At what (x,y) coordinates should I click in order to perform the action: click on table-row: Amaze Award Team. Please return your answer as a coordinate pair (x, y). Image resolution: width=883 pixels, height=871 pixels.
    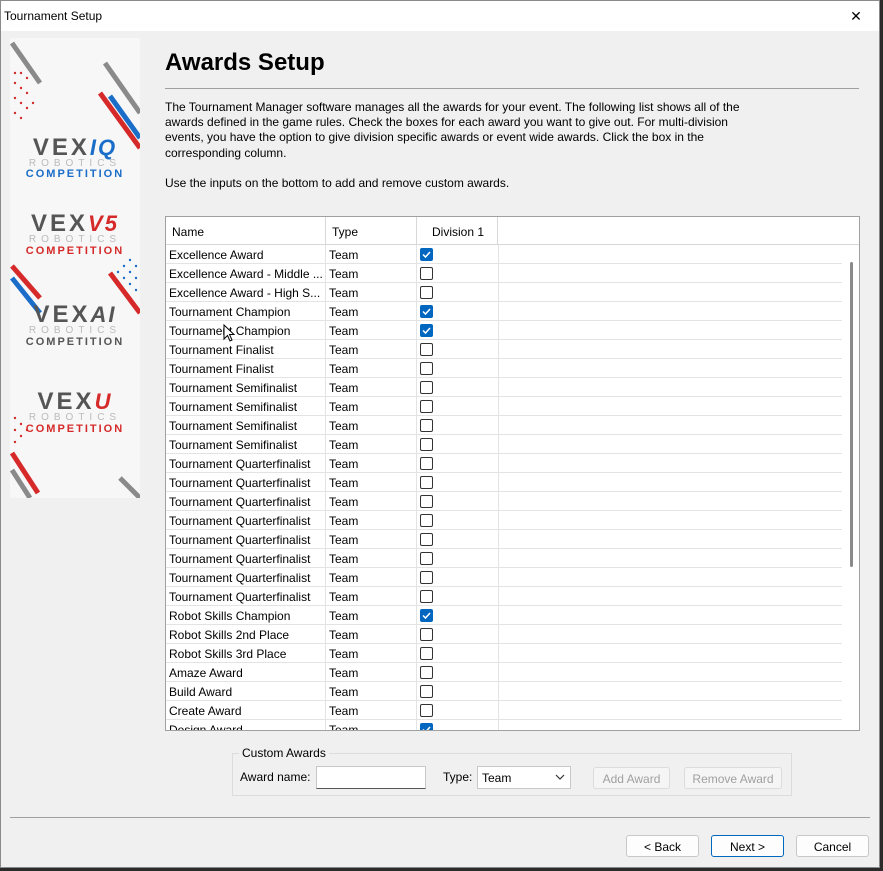
    Looking at the image, I should click on (504, 672).